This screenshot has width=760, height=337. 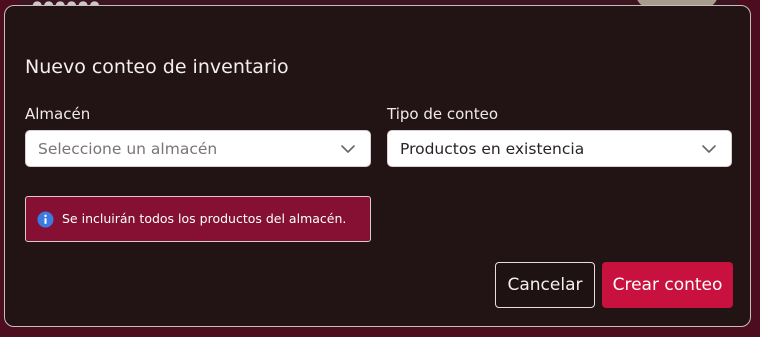 I want to click on warehouse-label: Almacén, so click(x=58, y=114).